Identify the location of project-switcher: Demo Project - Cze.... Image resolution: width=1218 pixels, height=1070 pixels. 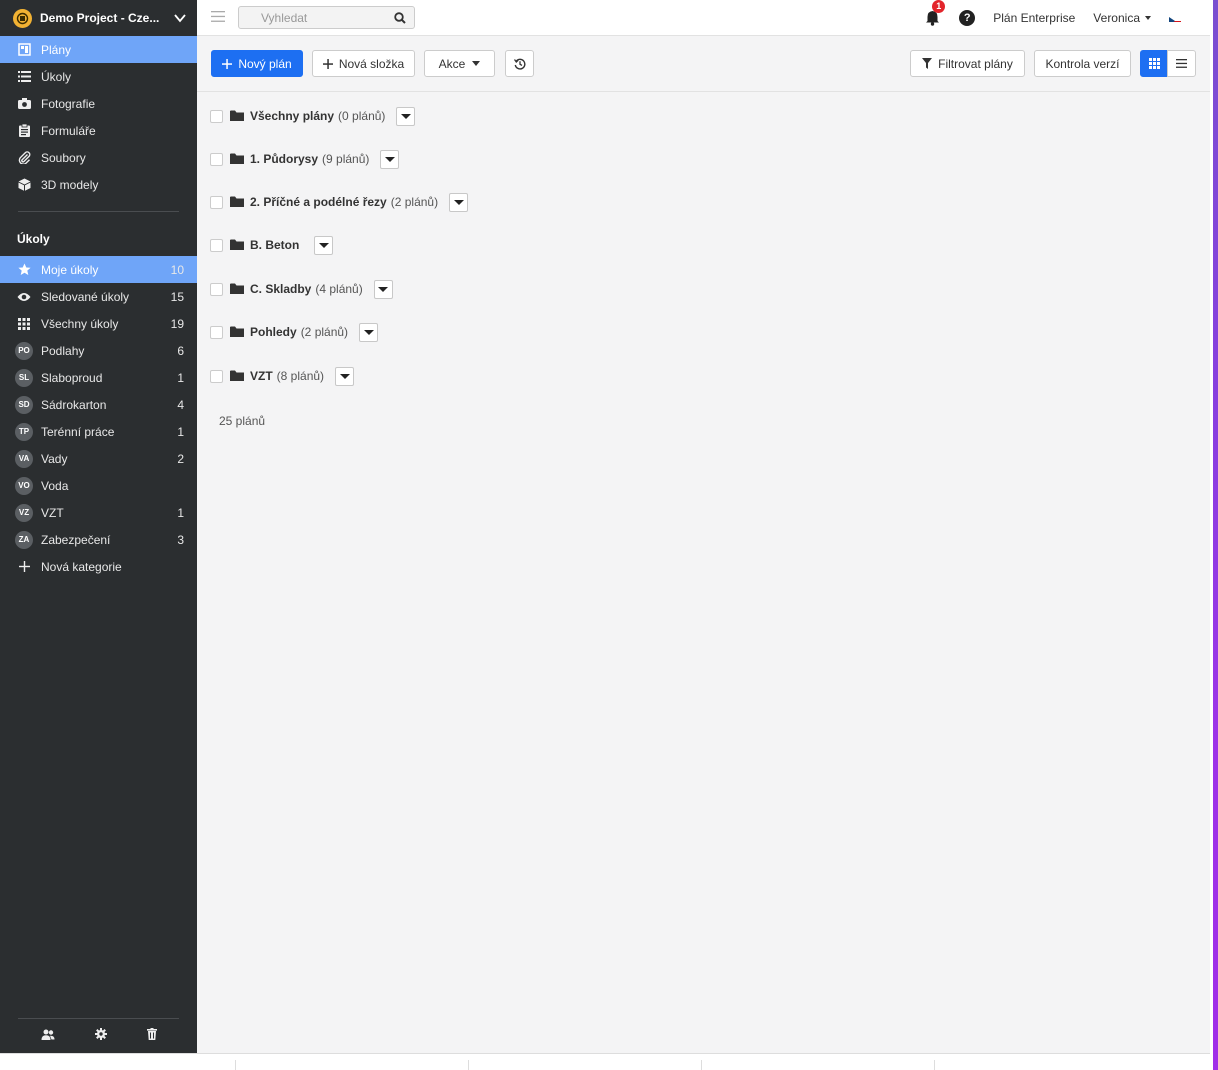
(98, 18).